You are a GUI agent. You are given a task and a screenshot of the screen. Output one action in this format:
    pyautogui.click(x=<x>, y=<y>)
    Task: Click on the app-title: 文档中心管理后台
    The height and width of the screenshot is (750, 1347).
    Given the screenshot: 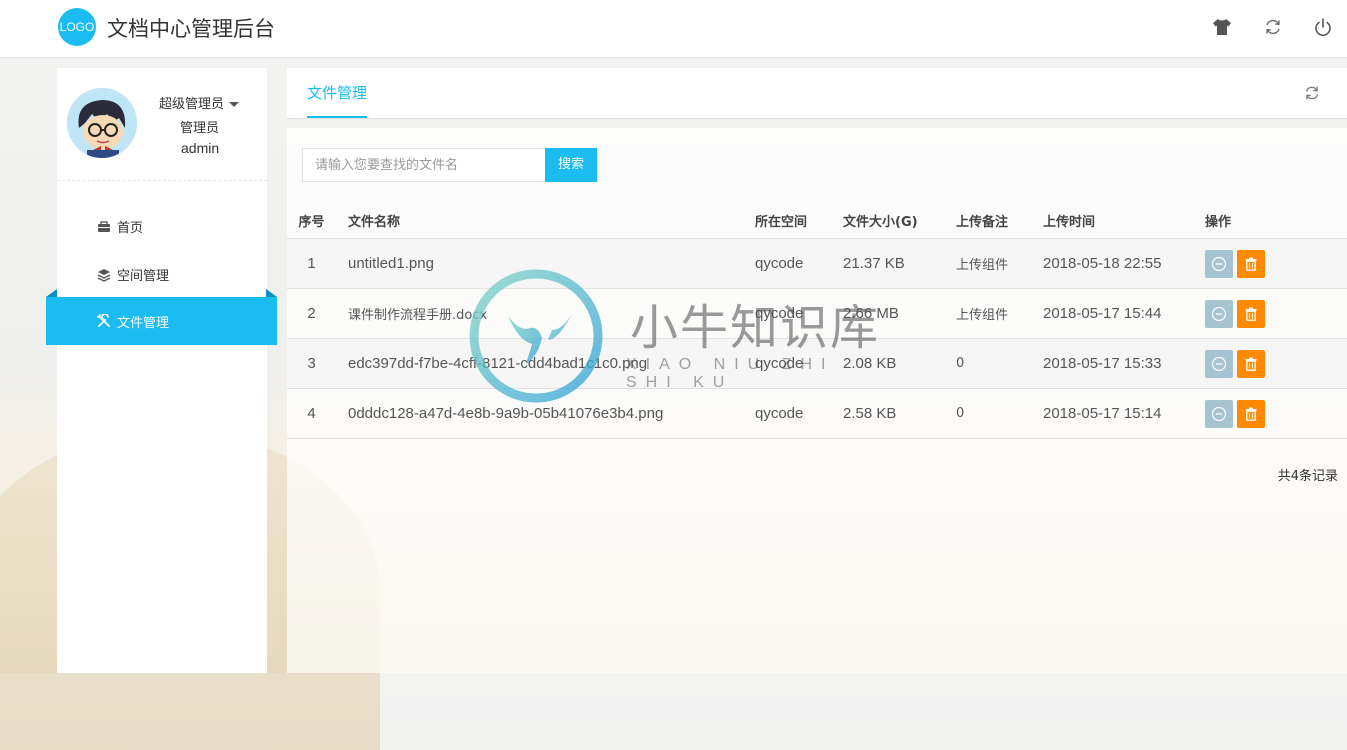 What is the action you would take?
    pyautogui.click(x=191, y=29)
    